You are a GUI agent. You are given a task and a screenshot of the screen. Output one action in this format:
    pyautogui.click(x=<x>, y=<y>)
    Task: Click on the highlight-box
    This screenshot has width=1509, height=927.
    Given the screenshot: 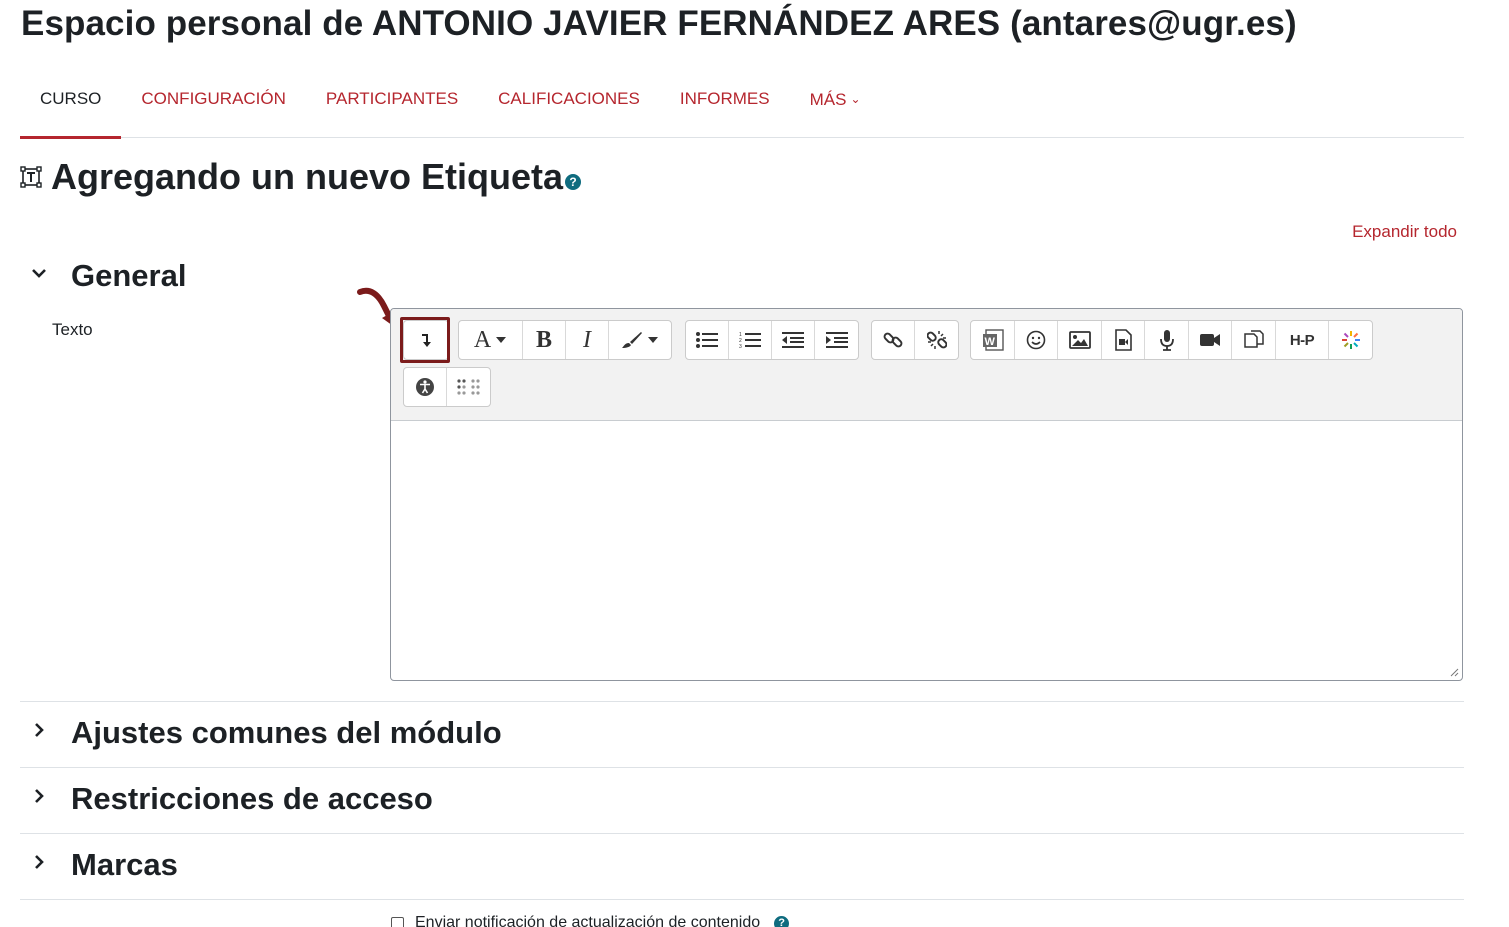 What is the action you would take?
    pyautogui.click(x=425, y=340)
    